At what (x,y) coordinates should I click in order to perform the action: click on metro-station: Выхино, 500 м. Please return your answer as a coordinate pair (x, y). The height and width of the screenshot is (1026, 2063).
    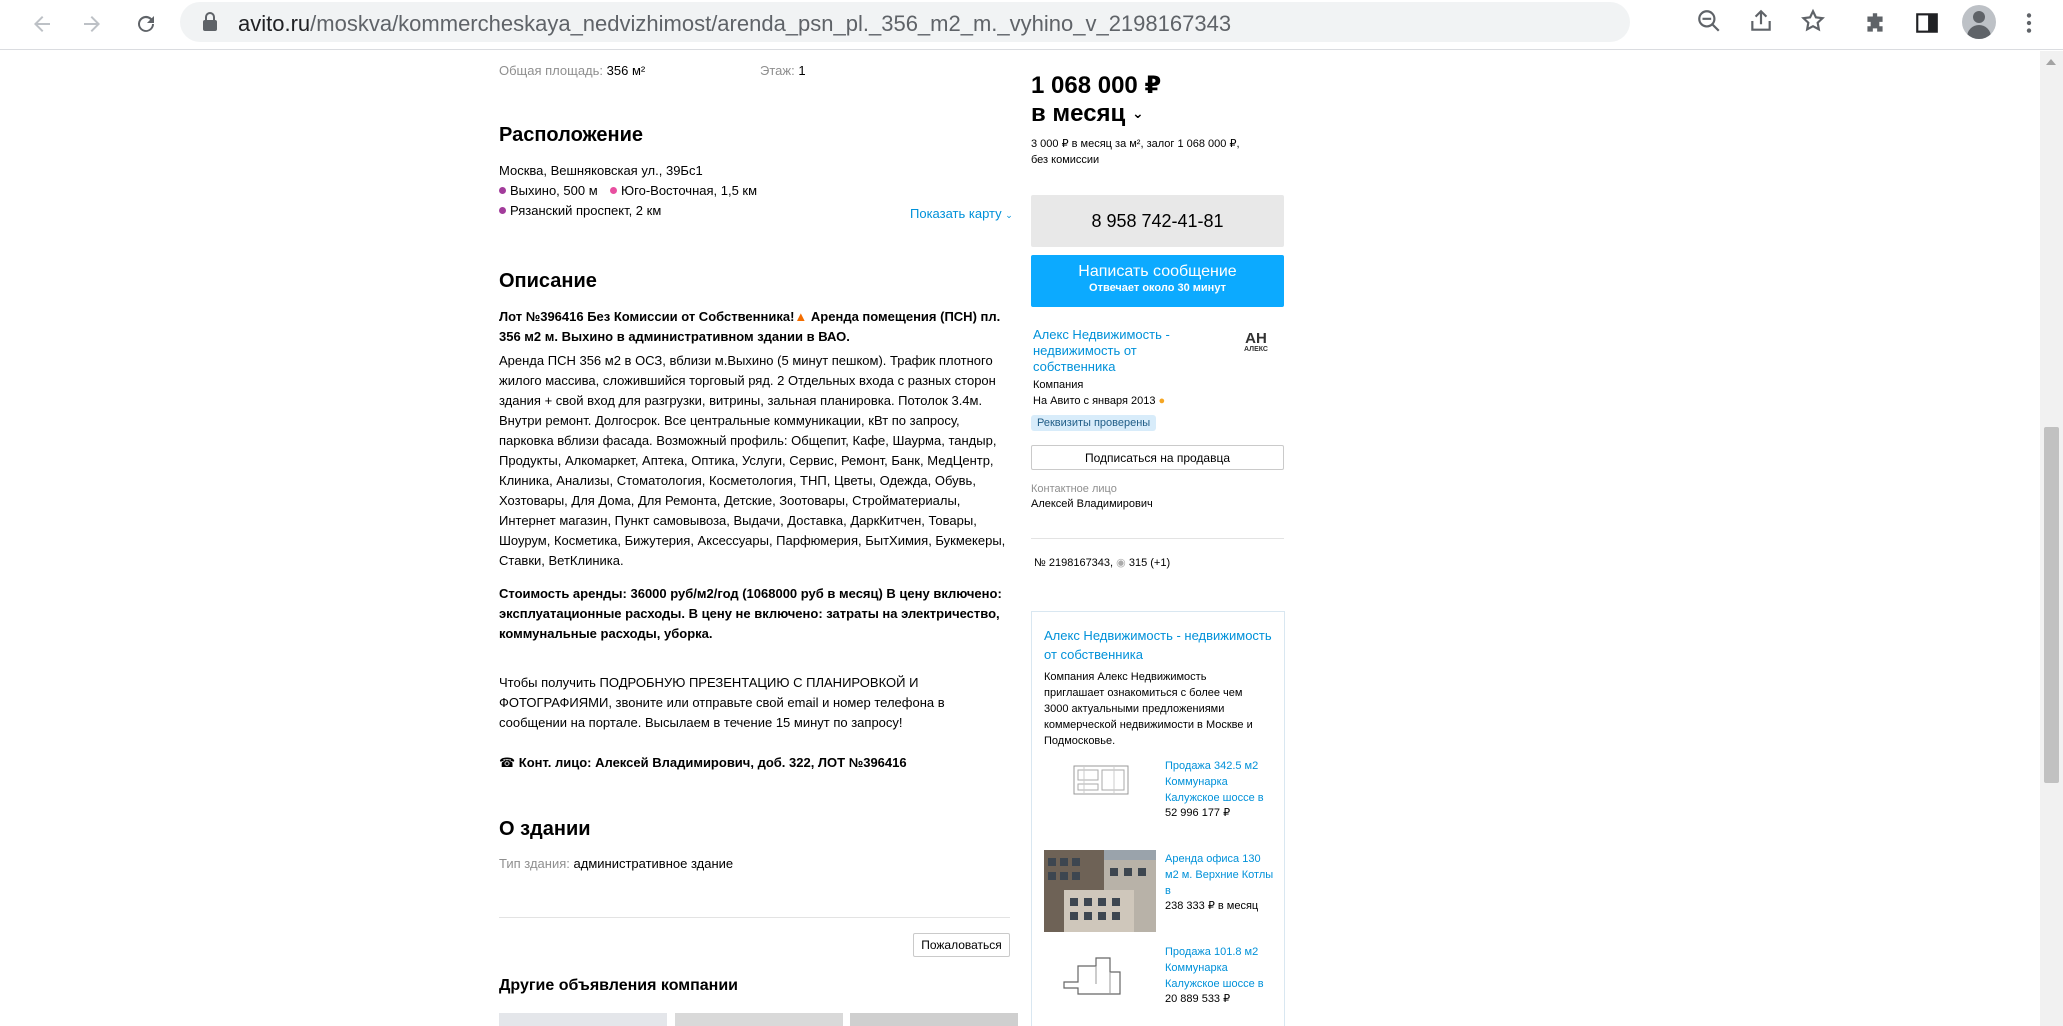
    Looking at the image, I should click on (548, 190).